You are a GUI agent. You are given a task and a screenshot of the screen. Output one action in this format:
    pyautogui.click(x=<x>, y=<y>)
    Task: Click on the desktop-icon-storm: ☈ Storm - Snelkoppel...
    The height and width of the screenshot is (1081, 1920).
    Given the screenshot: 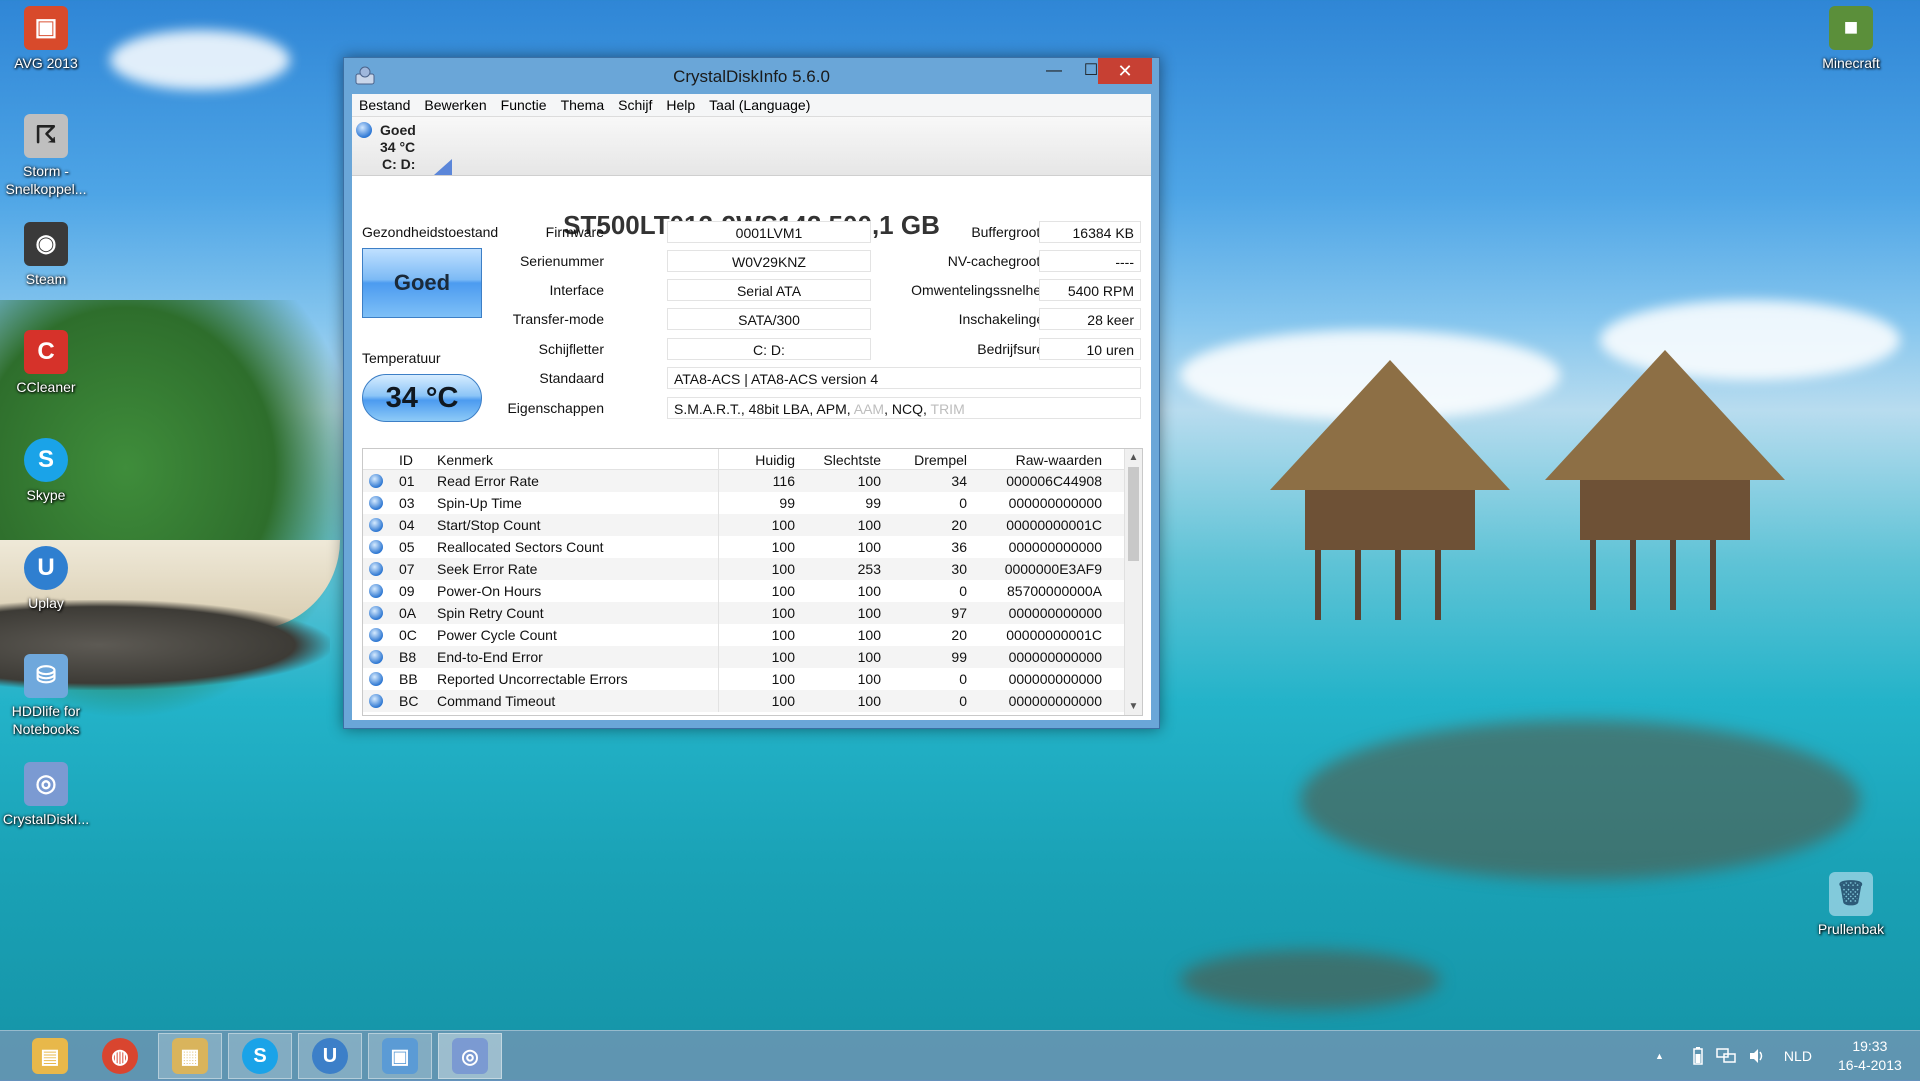 What is the action you would take?
    pyautogui.click(x=46, y=156)
    